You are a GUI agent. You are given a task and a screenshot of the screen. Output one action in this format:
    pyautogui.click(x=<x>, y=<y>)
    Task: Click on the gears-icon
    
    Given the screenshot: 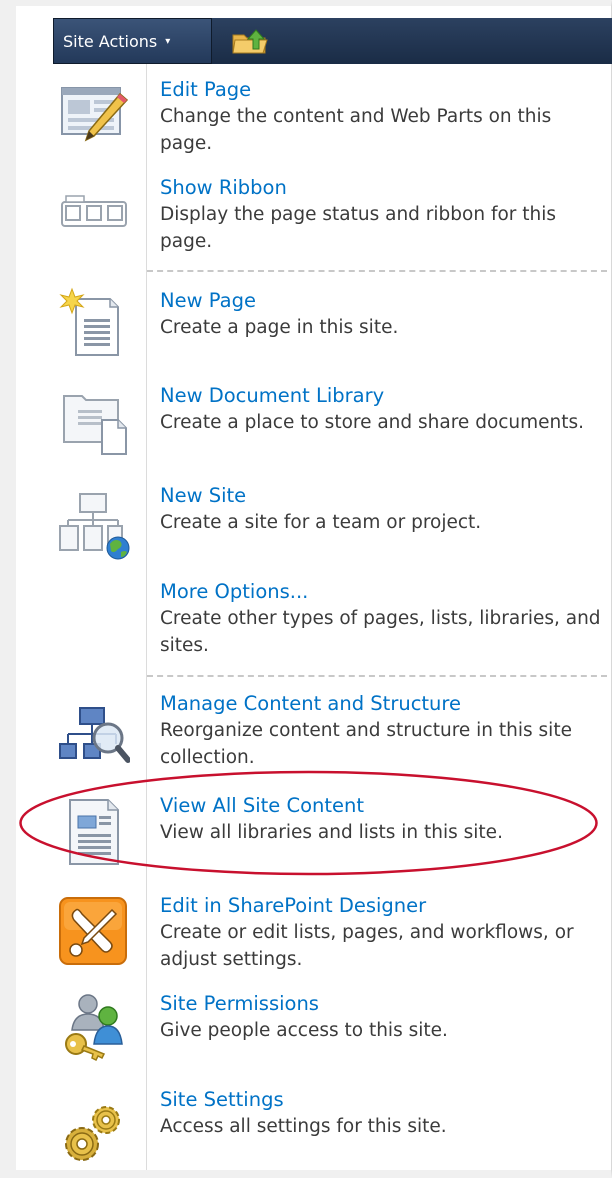 What is the action you would take?
    pyautogui.click(x=92, y=1133)
    